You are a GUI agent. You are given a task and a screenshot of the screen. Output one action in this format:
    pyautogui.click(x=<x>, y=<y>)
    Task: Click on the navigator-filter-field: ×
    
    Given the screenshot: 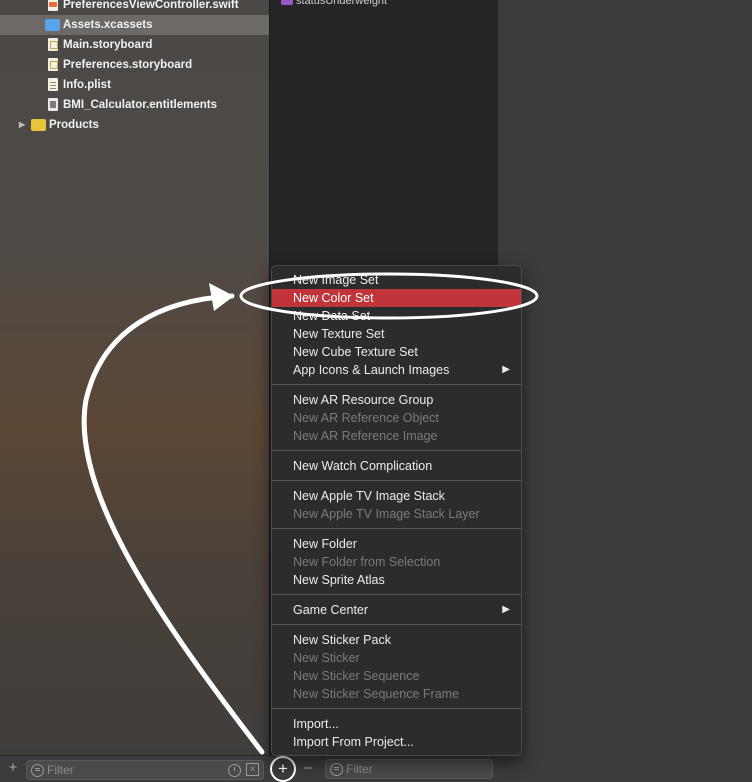 What is the action you would take?
    pyautogui.click(x=145, y=770)
    